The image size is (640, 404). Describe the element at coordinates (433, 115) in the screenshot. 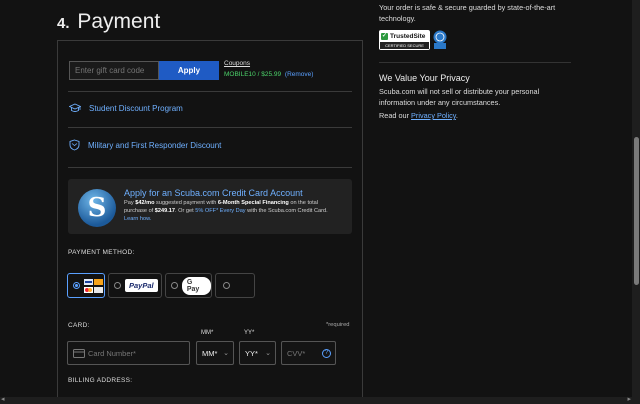

I see `privacy-policy-link: Privacy Policy` at that location.